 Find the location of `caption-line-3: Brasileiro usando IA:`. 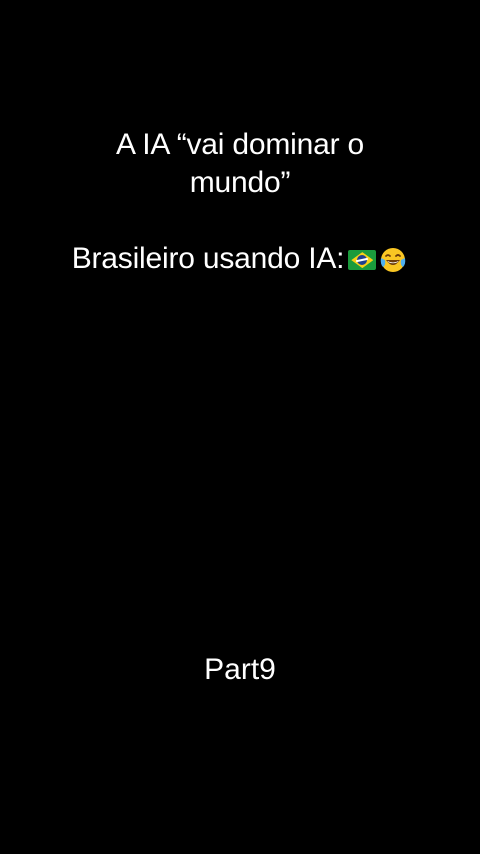

caption-line-3: Brasileiro usando IA: is located at coordinates (240, 259).